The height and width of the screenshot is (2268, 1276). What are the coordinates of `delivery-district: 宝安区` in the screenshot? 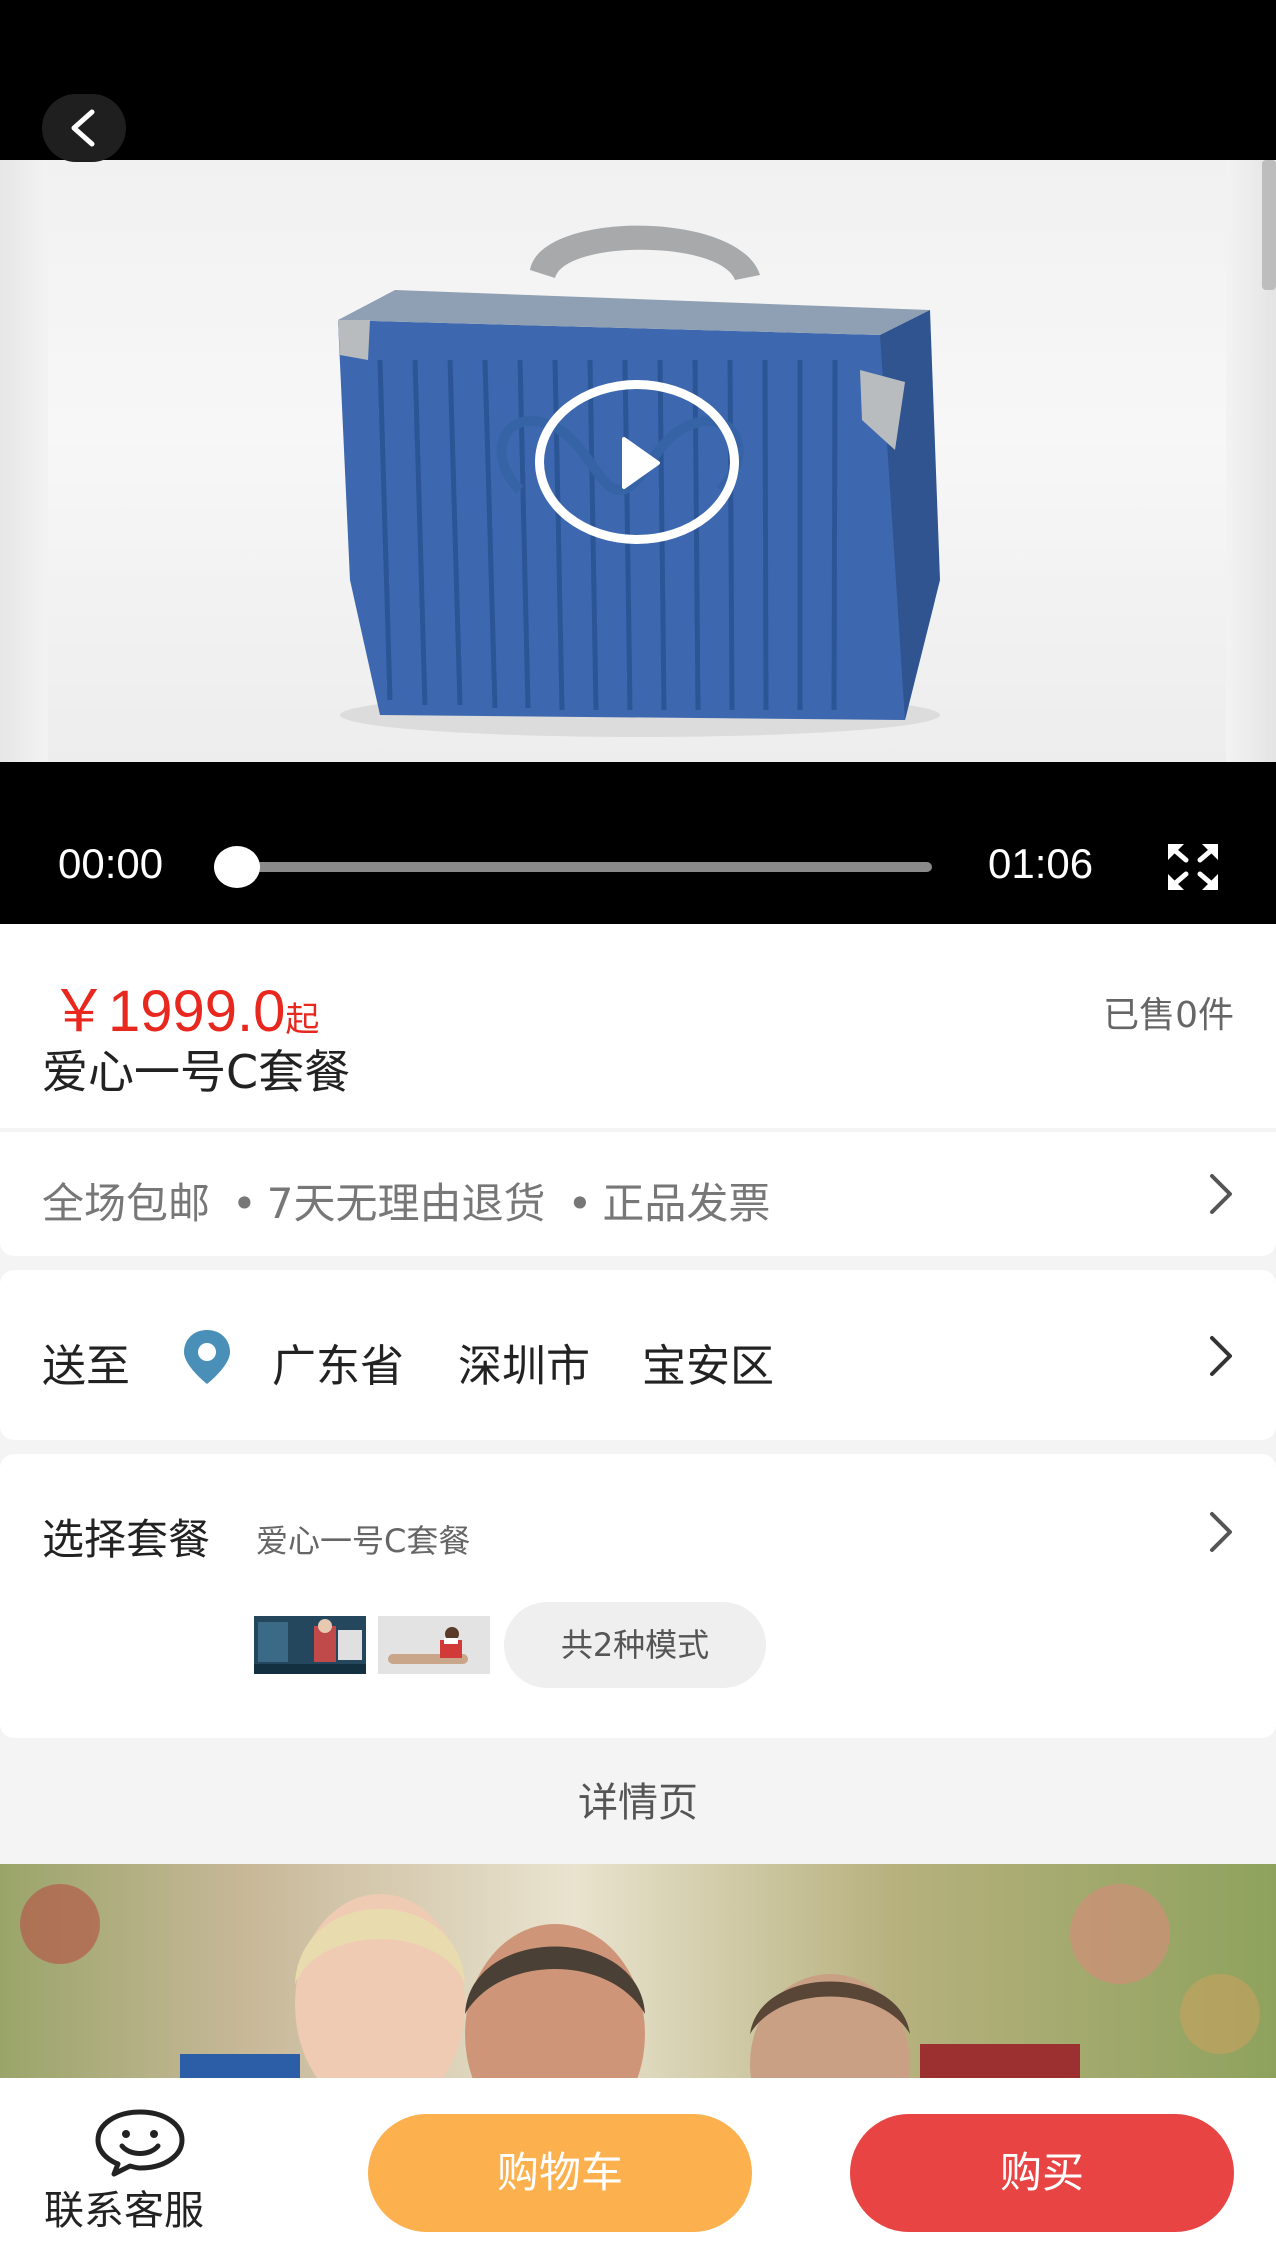 It's located at (708, 1366).